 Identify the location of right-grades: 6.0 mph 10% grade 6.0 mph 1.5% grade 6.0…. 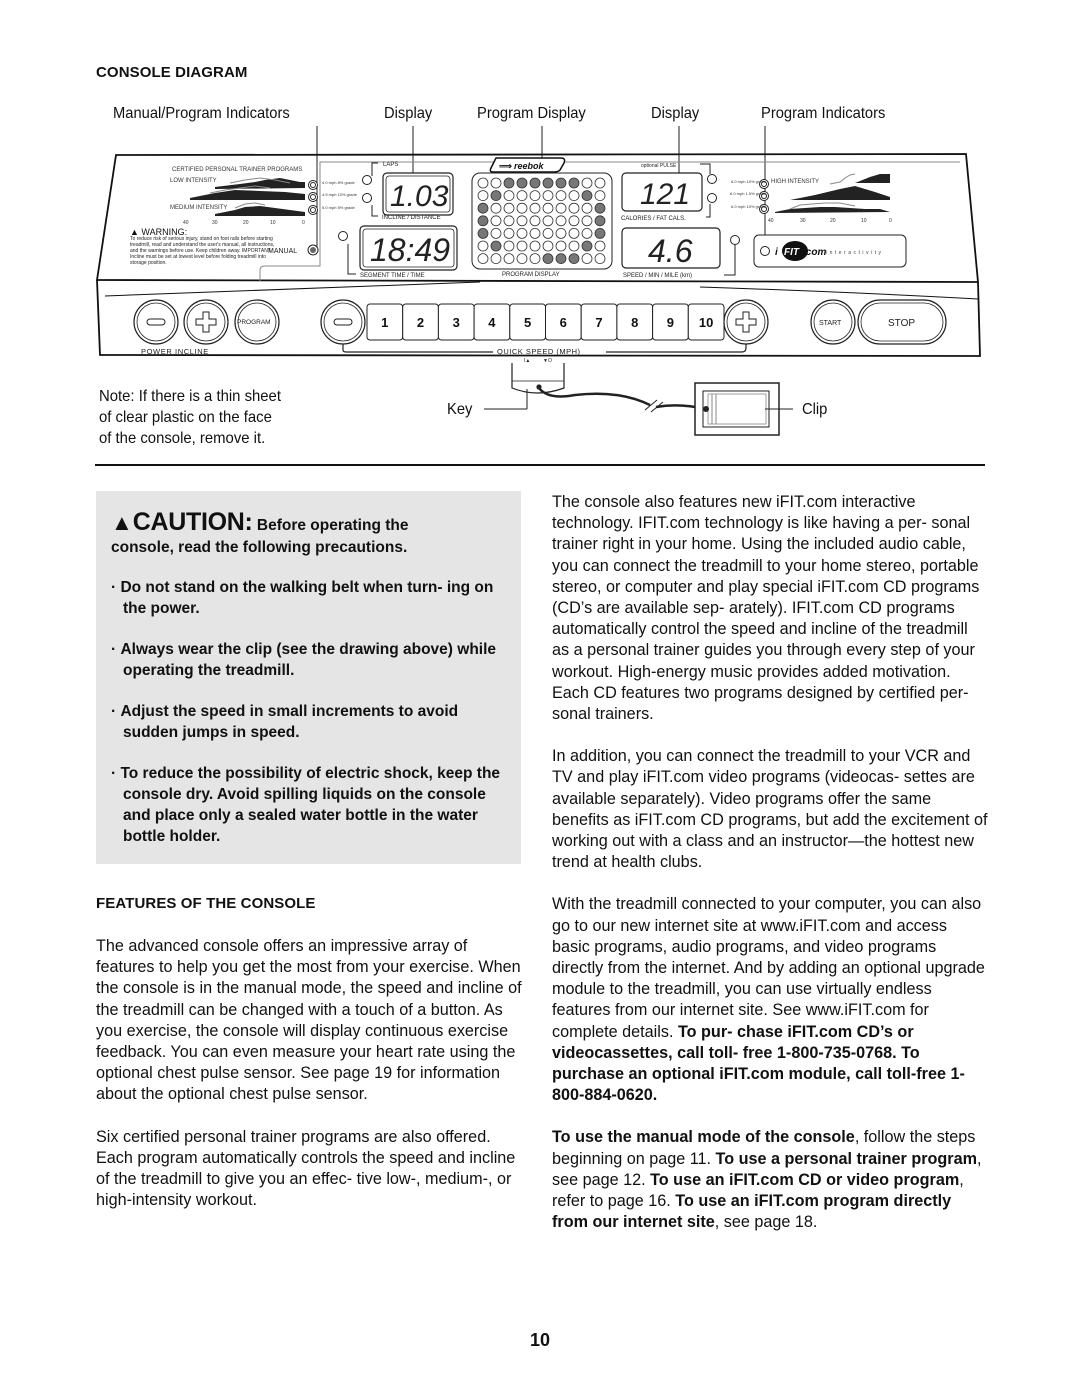
(748, 194).